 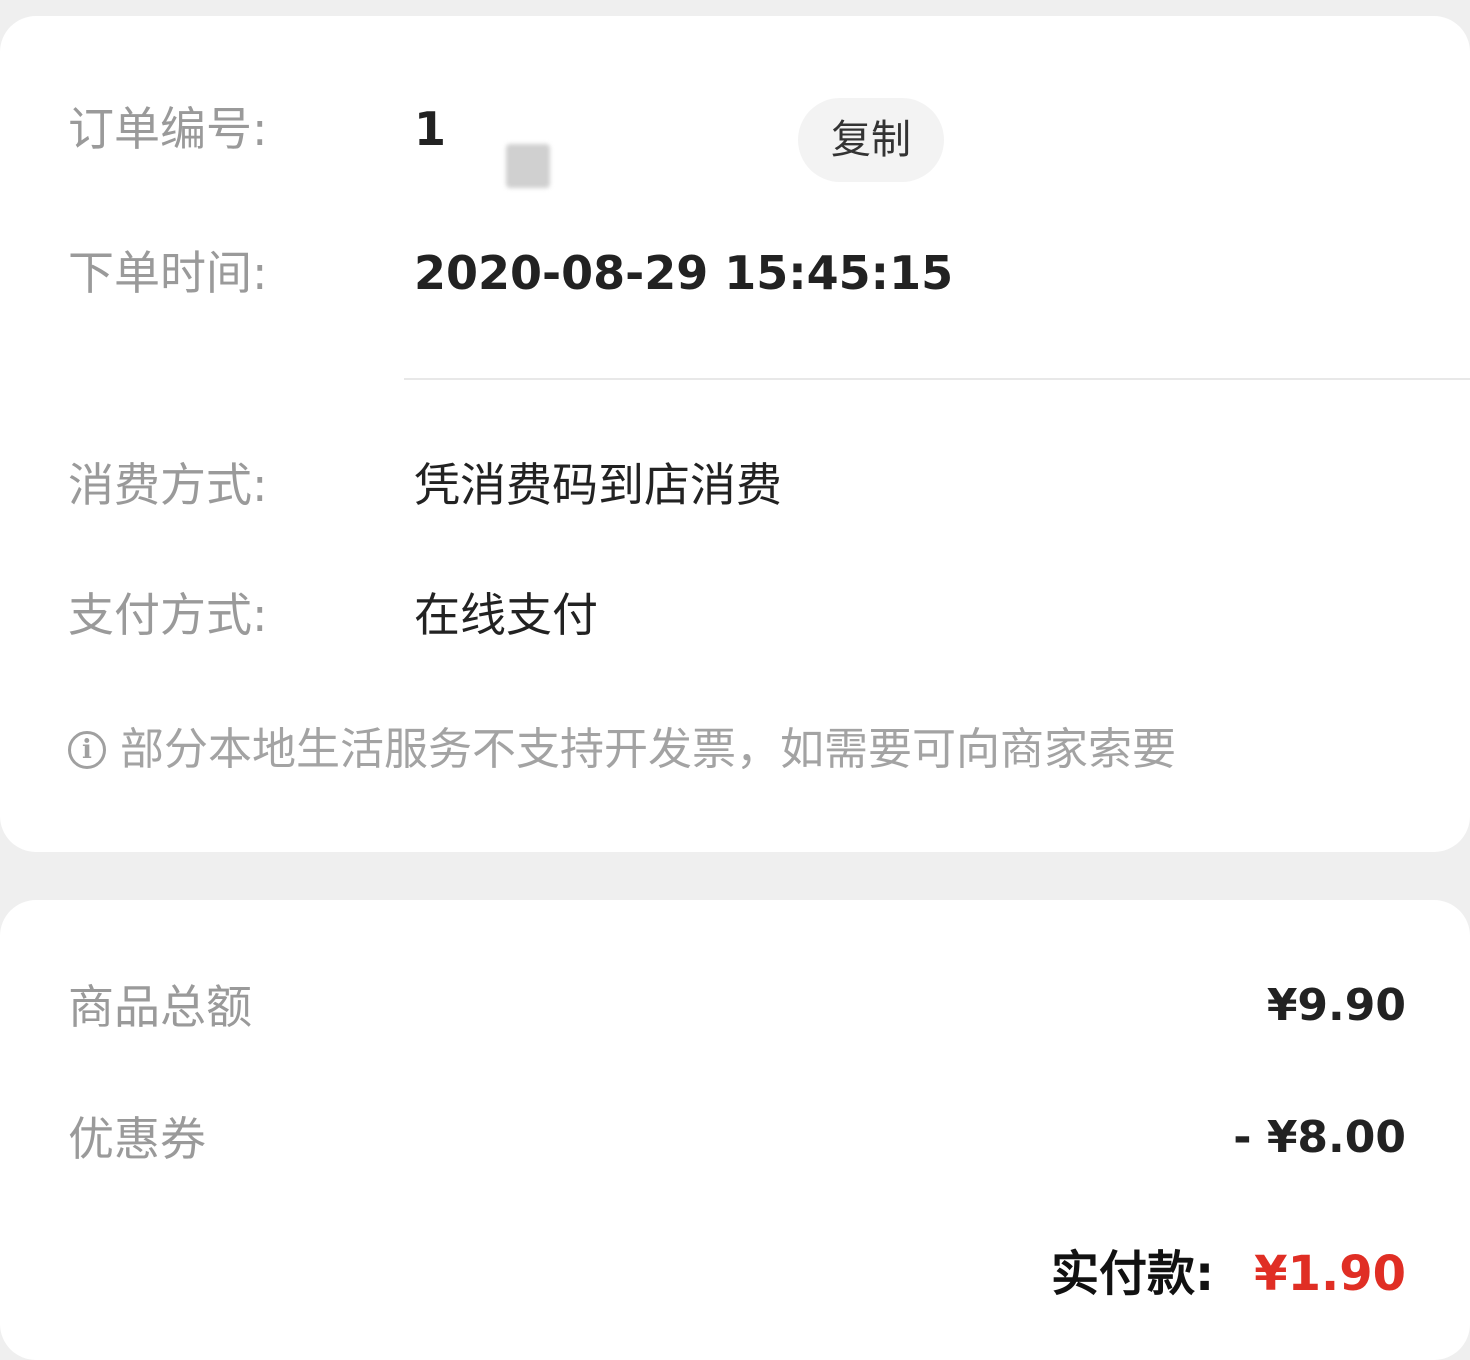 I want to click on goods-total-value: ¥9.90, so click(x=1336, y=1005).